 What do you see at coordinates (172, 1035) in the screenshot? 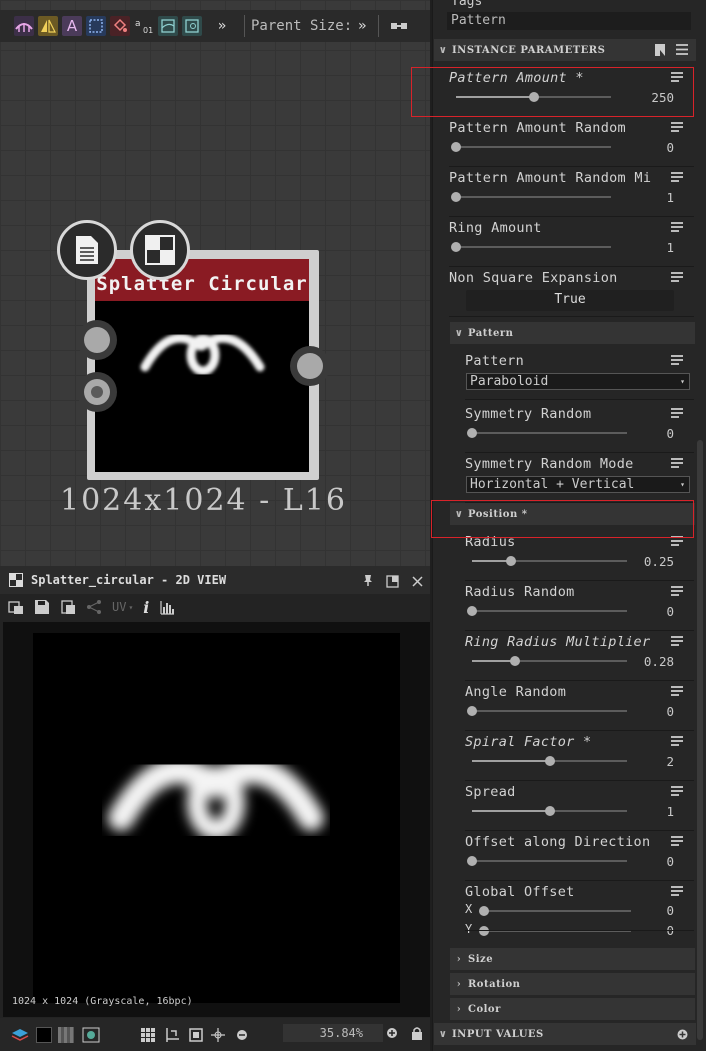
I see `tiling-icon` at bounding box center [172, 1035].